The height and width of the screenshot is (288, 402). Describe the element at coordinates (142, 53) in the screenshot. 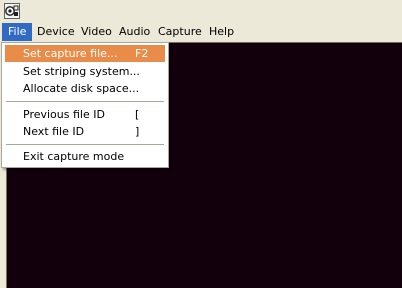

I see `menu-item-shortcut: F2` at that location.